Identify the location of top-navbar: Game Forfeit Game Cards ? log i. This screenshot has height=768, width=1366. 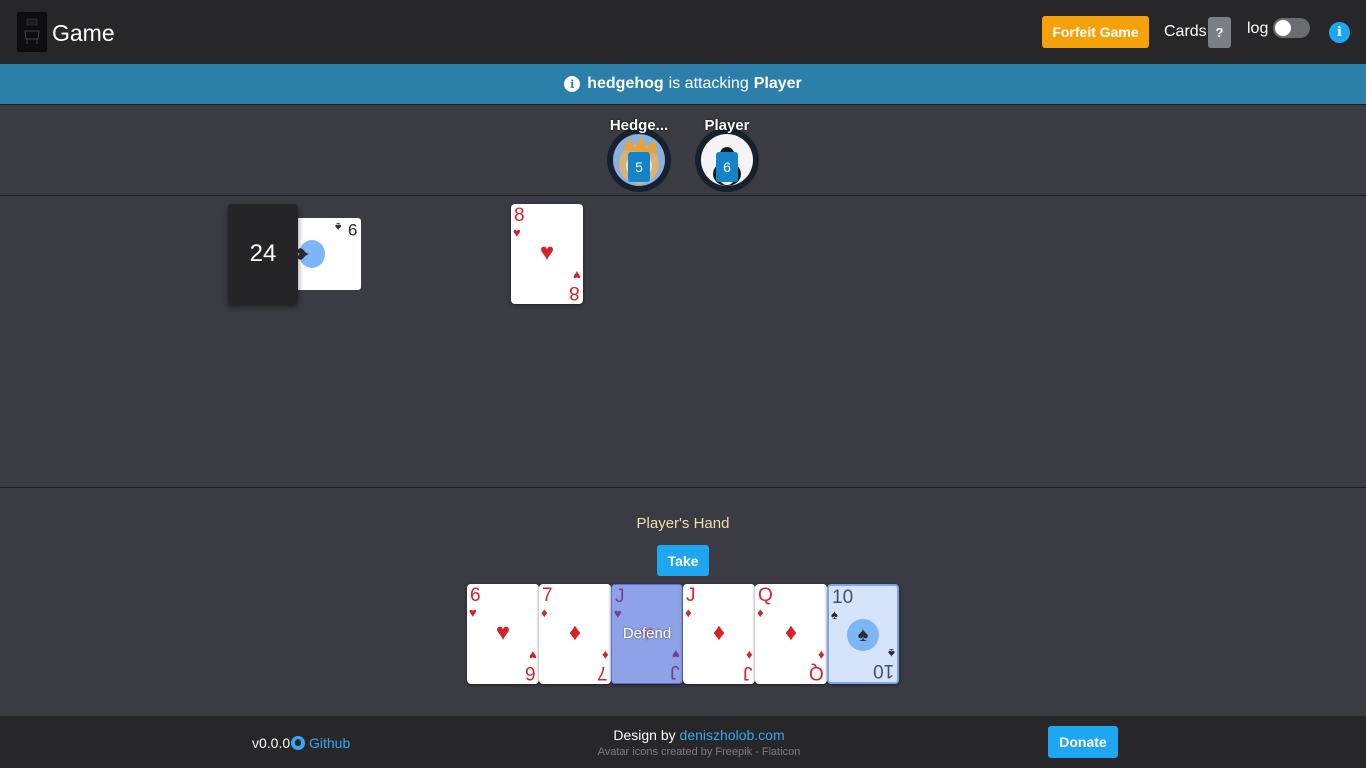
(683, 32).